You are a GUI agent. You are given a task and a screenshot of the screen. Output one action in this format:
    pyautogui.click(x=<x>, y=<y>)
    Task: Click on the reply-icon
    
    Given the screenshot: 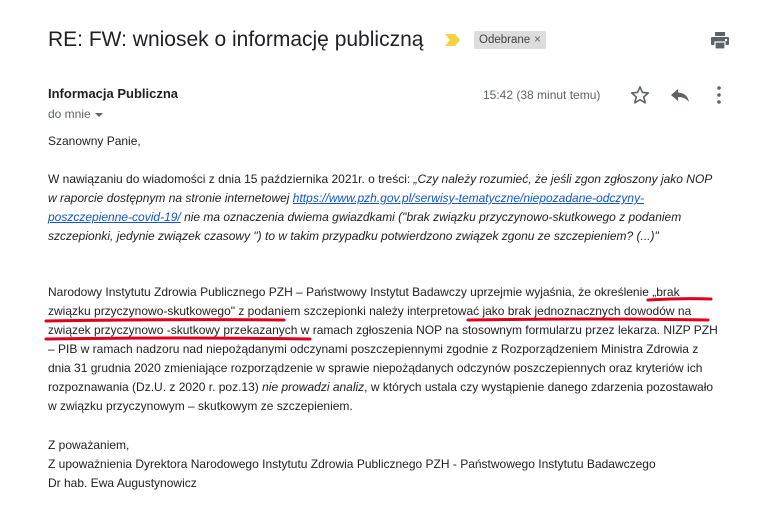 What is the action you would take?
    pyautogui.click(x=680, y=95)
    